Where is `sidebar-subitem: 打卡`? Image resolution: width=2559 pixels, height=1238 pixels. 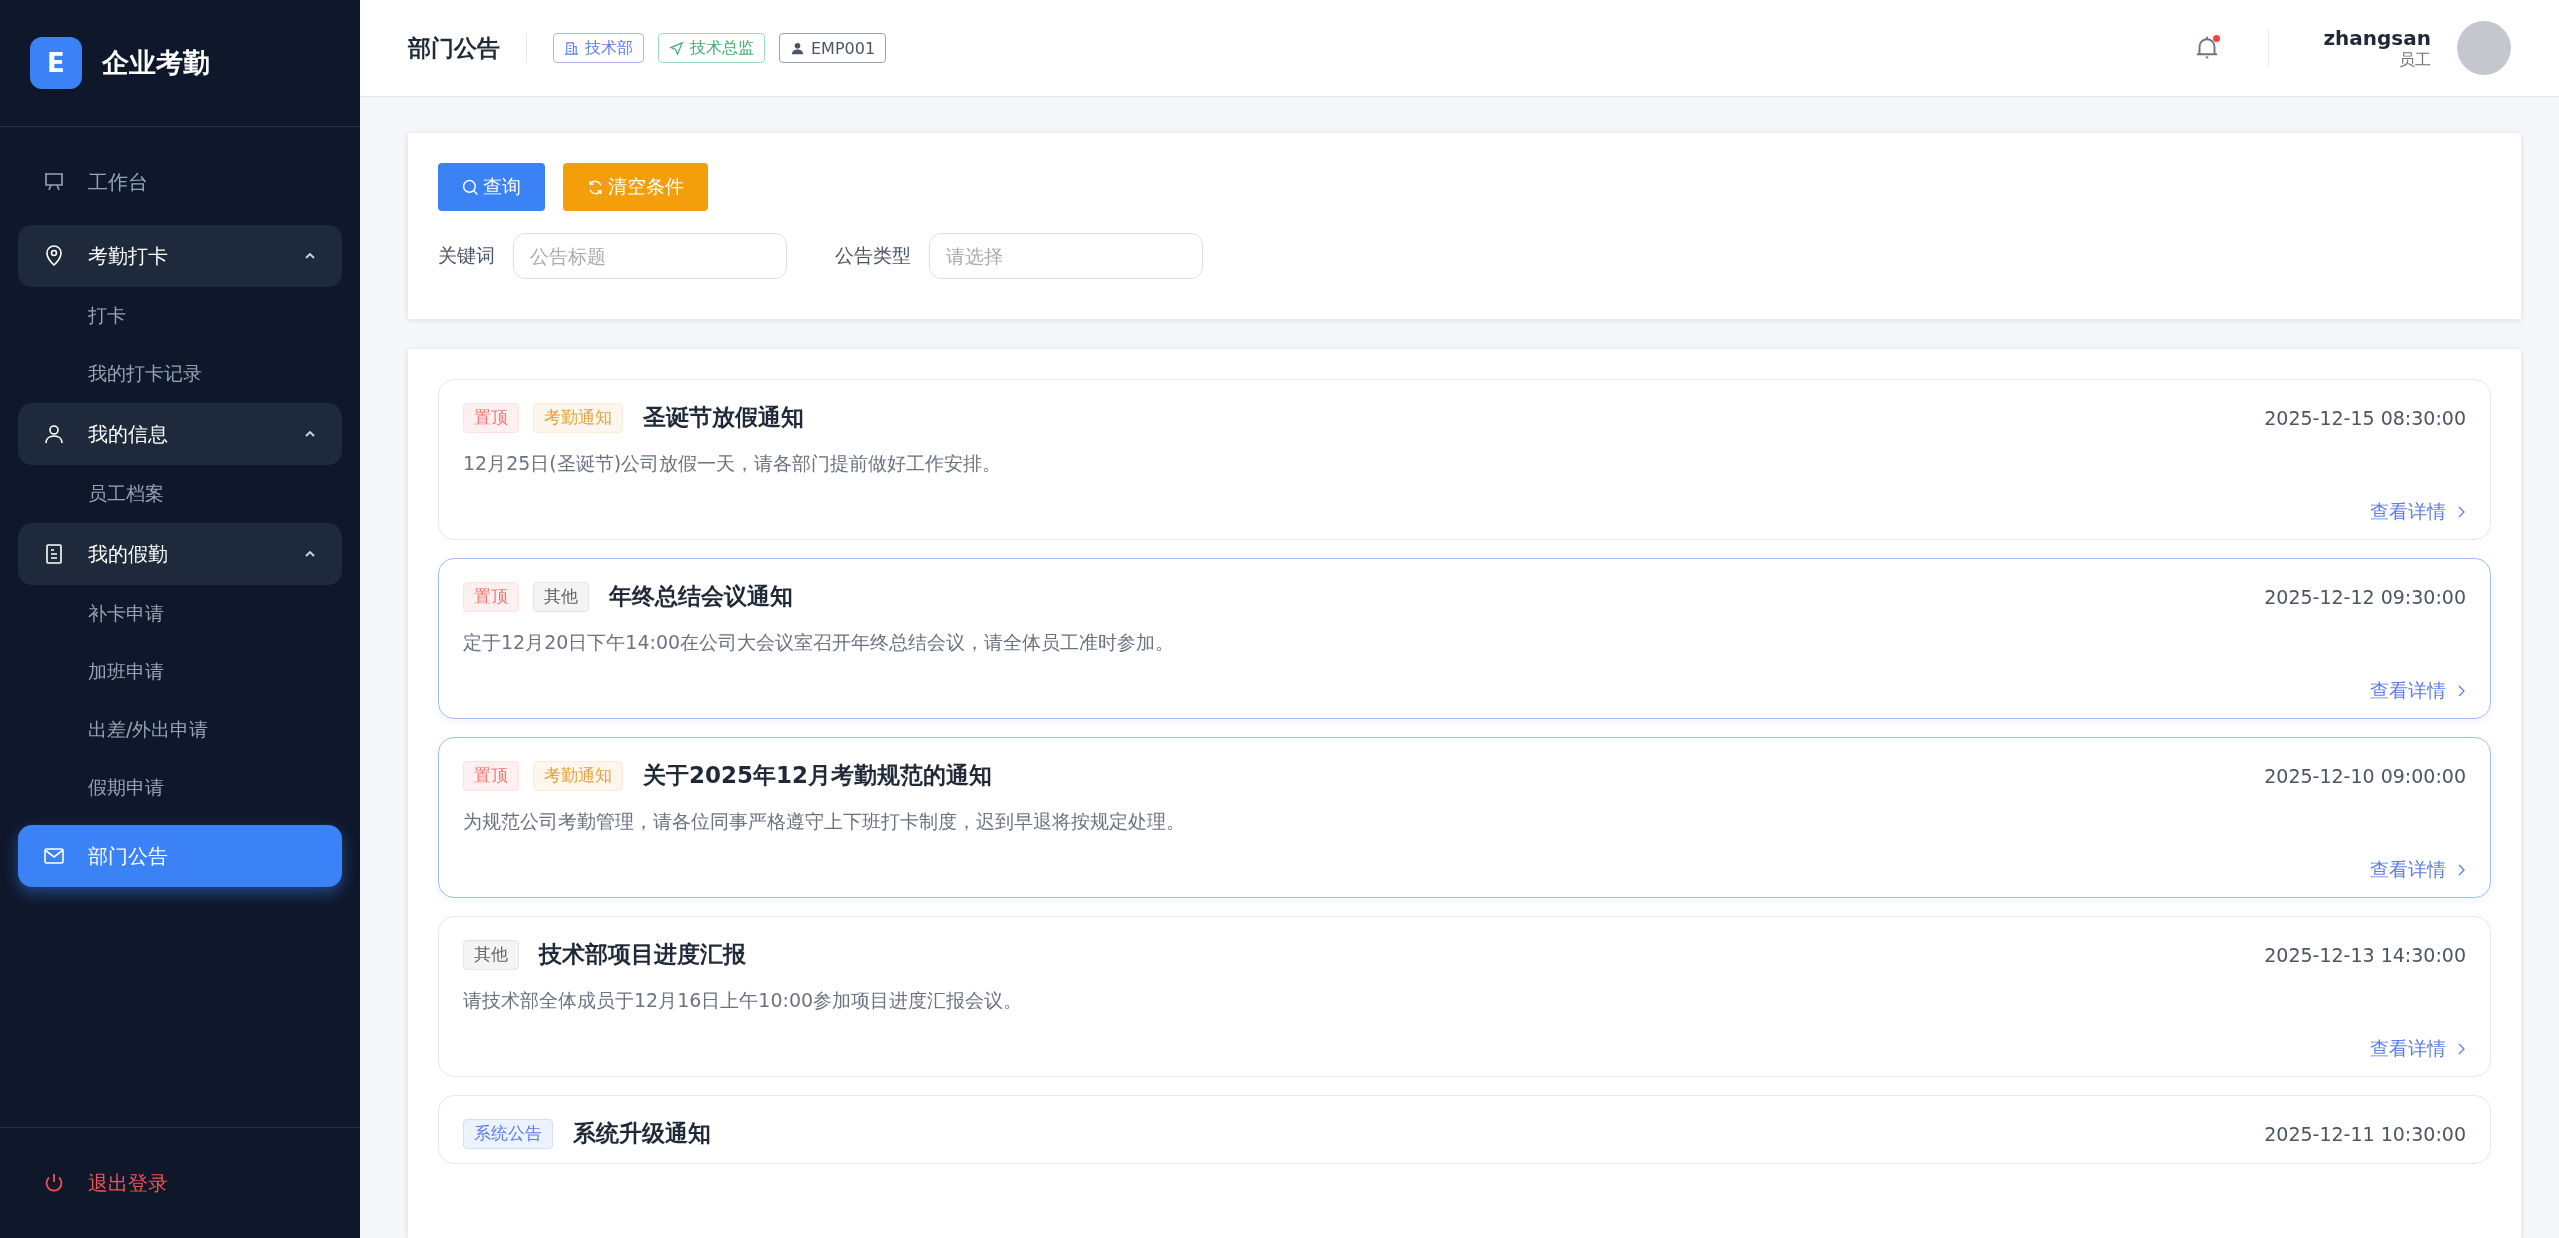 sidebar-subitem: 打卡 is located at coordinates (180, 316).